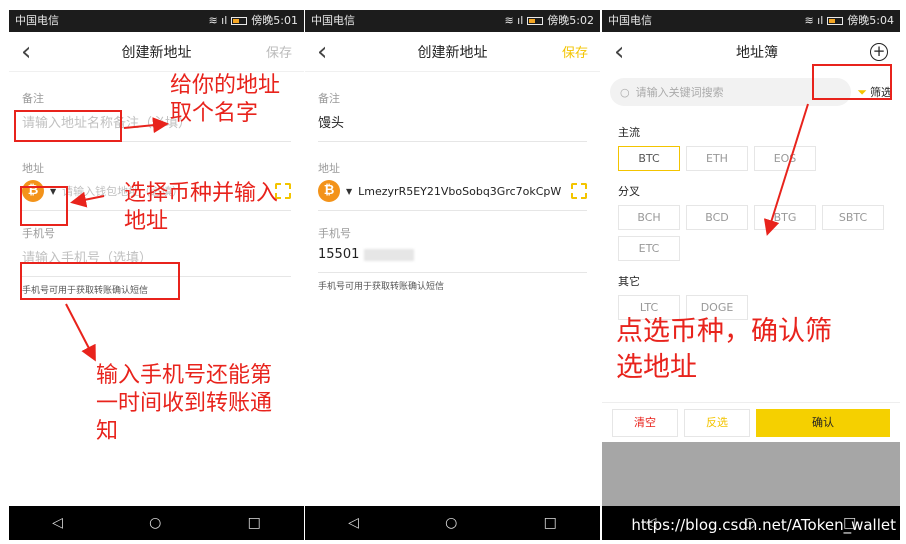 Image resolution: width=906 pixels, height=544 pixels. I want to click on coin-groups: 主流 BTC ETH EOS 分叉 BCH BCD BTG SBTC ETC 其它 LTC DOGE, so click(751, 216).